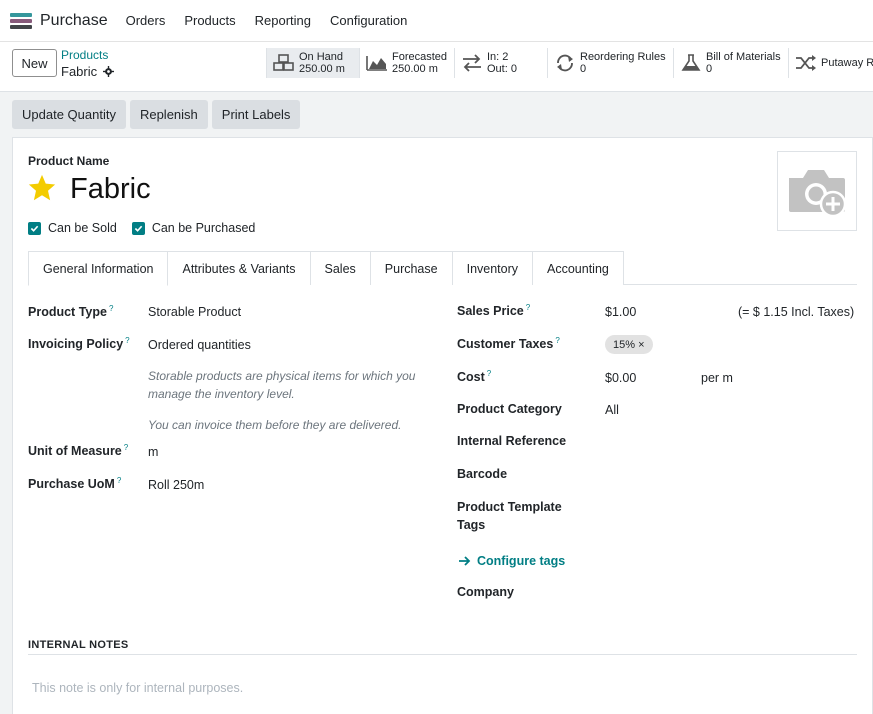 This screenshot has width=873, height=714. I want to click on company-input, so click(731, 592).